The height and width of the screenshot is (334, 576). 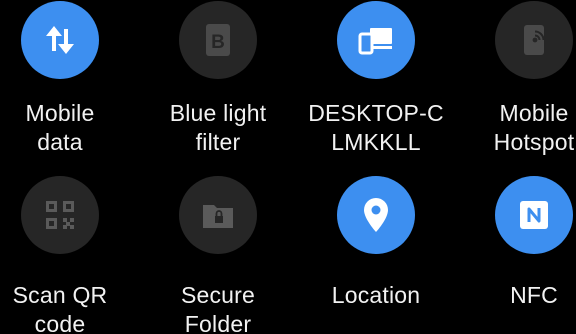 I want to click on tile-label: NFC, so click(x=534, y=295).